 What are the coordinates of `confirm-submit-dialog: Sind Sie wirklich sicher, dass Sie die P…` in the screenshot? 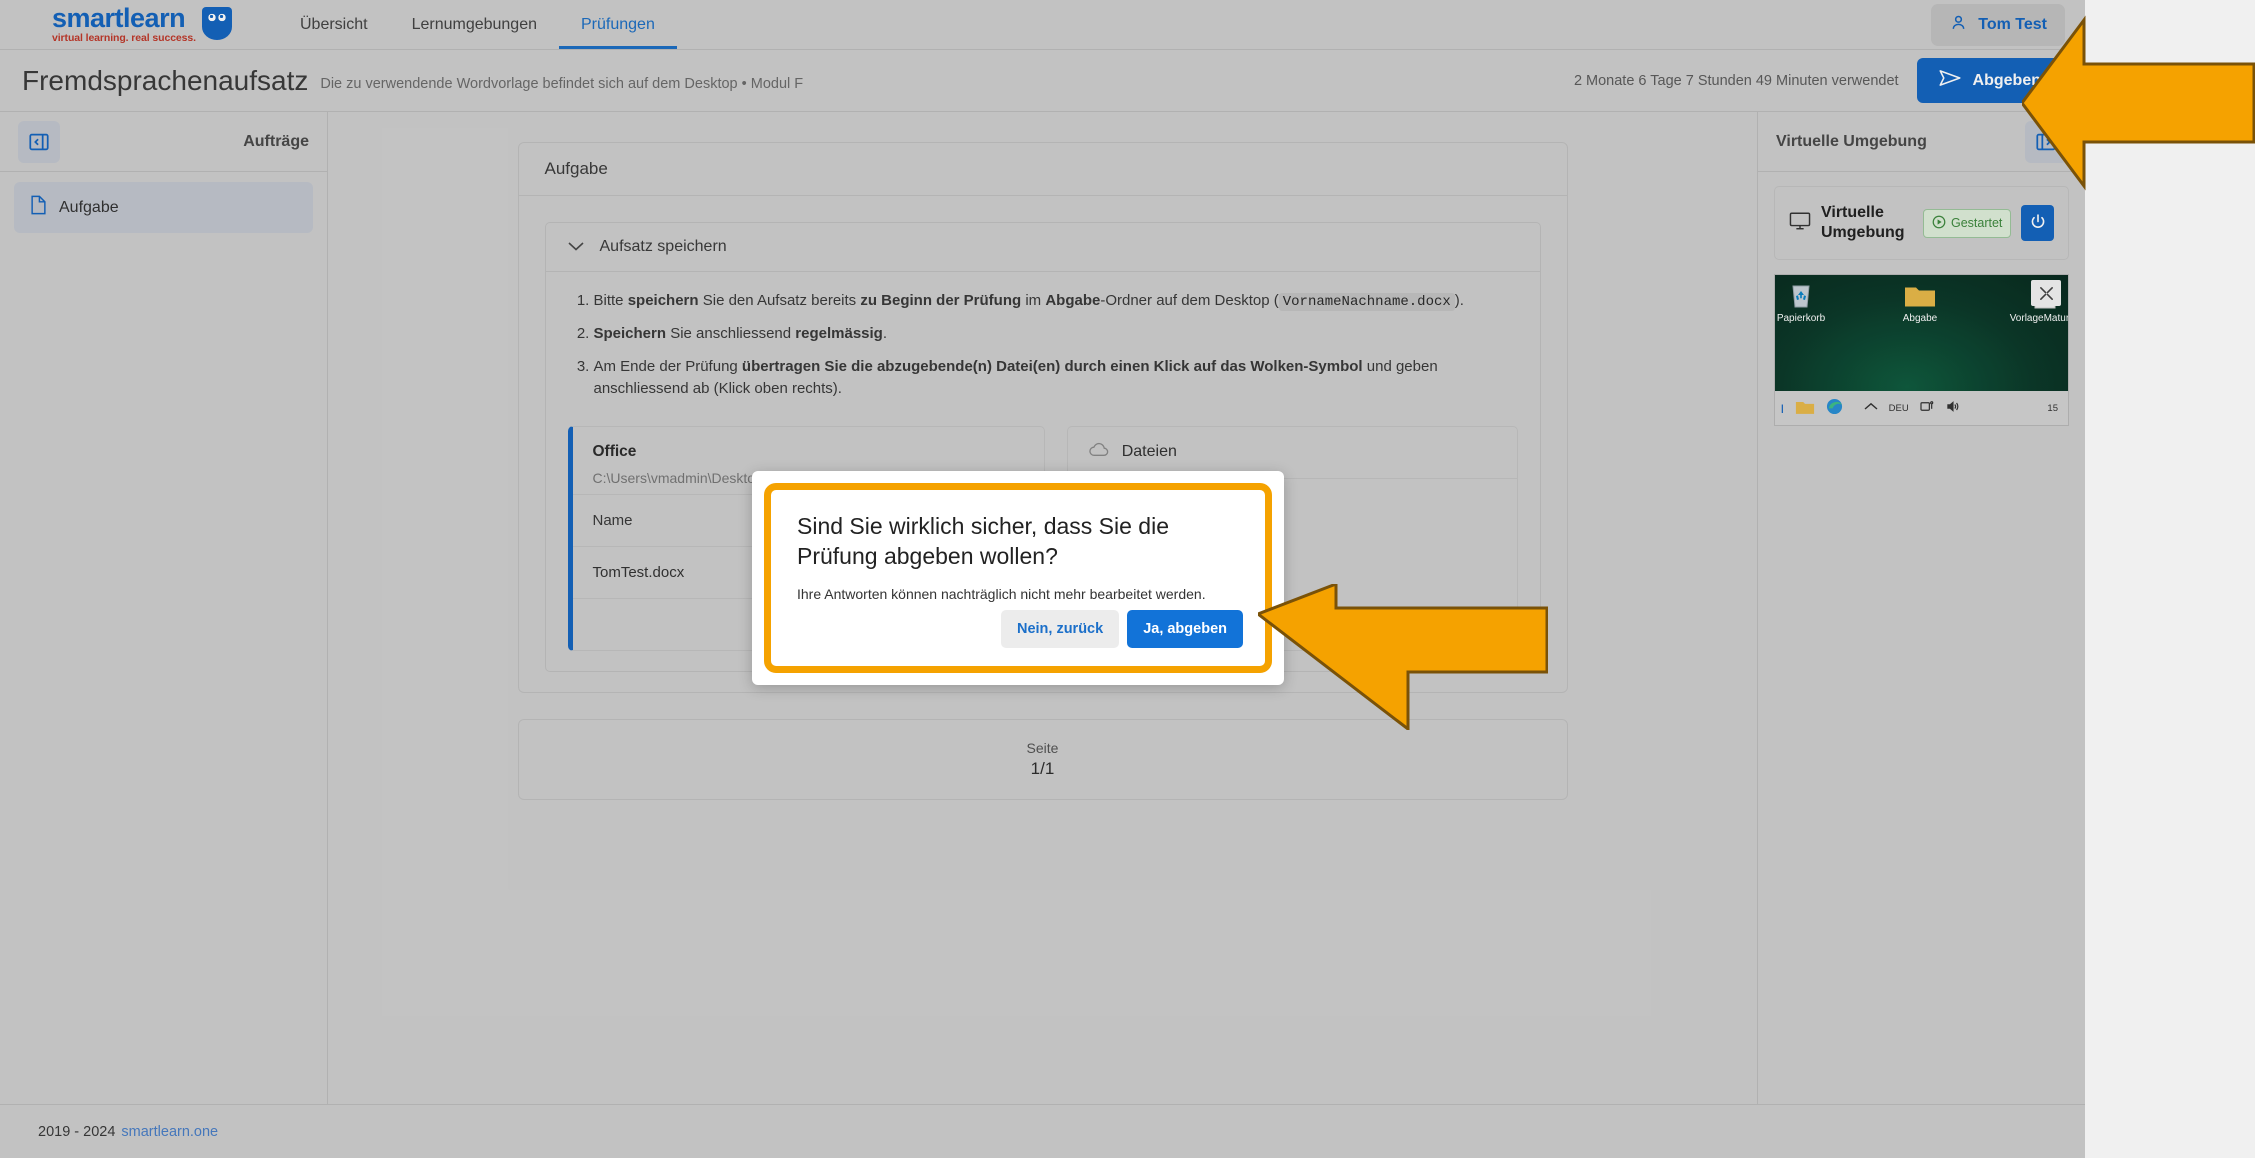 It's located at (1018, 578).